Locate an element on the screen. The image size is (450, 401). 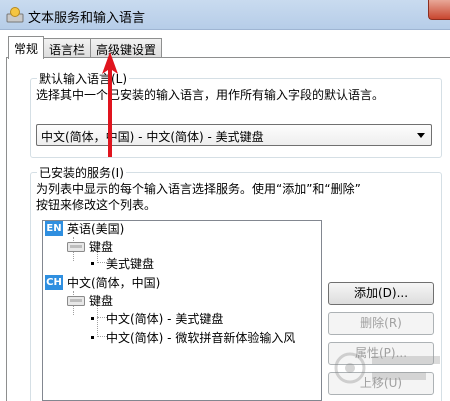
tree-item-label: 中文(简体) - 美式键盘 is located at coordinates (165, 319).